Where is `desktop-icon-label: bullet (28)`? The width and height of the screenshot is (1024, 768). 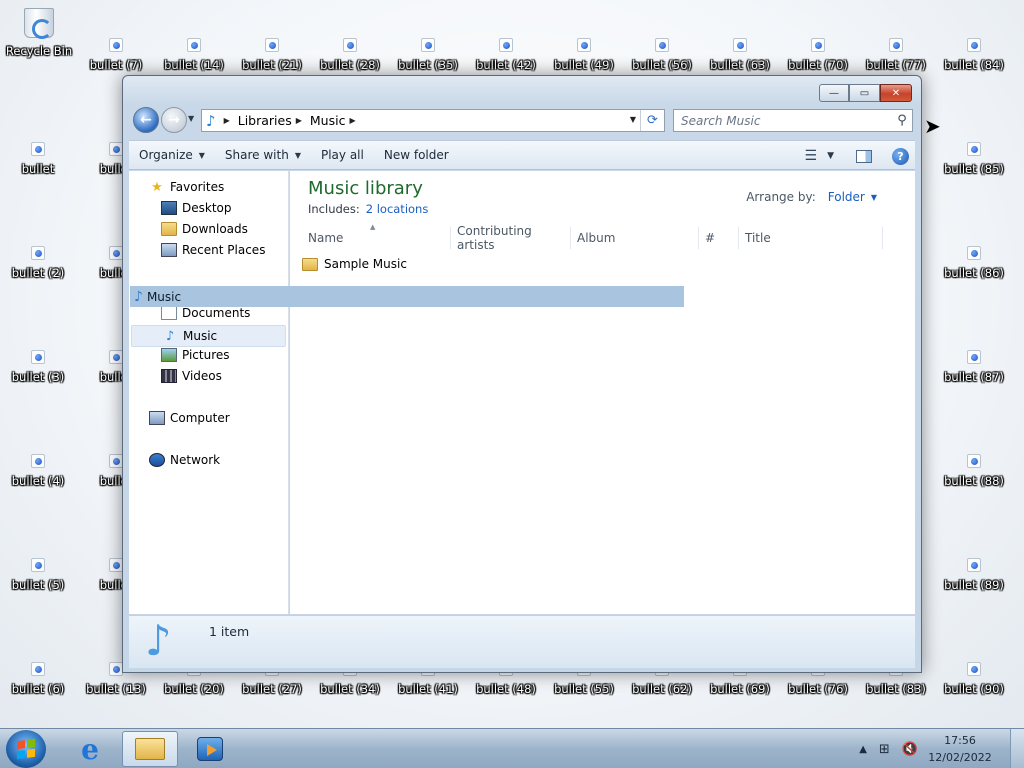
desktop-icon-label: bullet (28) is located at coordinates (350, 65).